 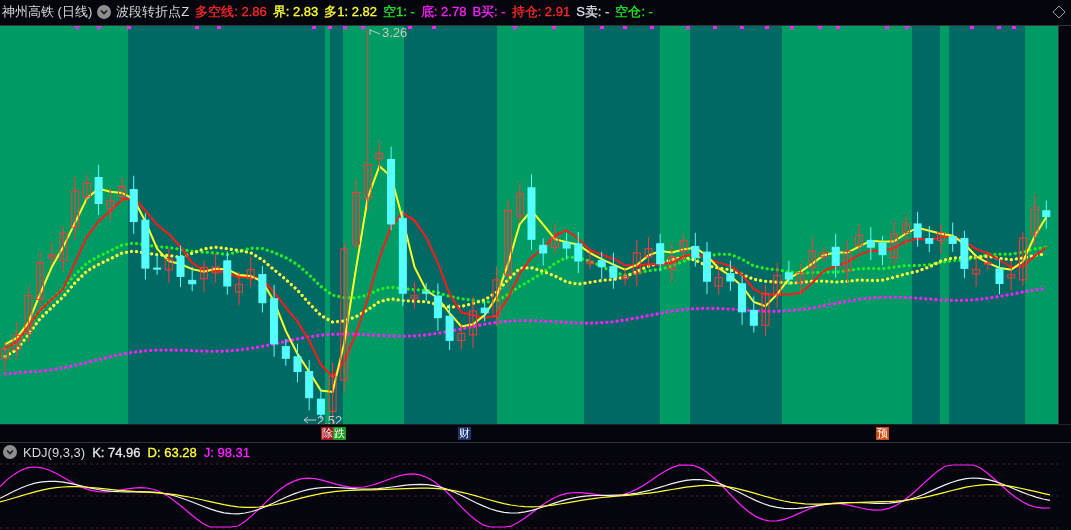 What do you see at coordinates (231, 12) in the screenshot?
I see `indicator-value: 多空线: 2.86` at bounding box center [231, 12].